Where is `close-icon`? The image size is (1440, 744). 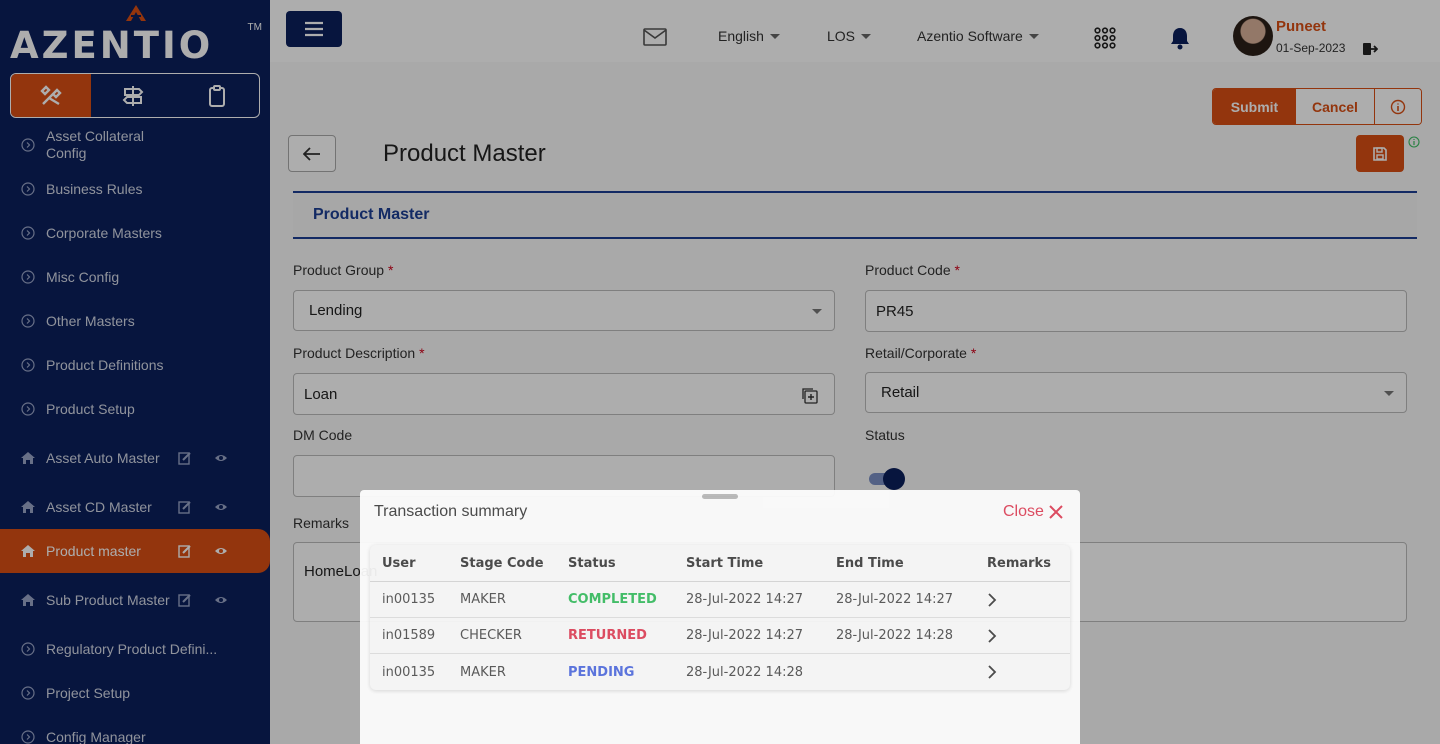
close-icon is located at coordinates (1056, 512).